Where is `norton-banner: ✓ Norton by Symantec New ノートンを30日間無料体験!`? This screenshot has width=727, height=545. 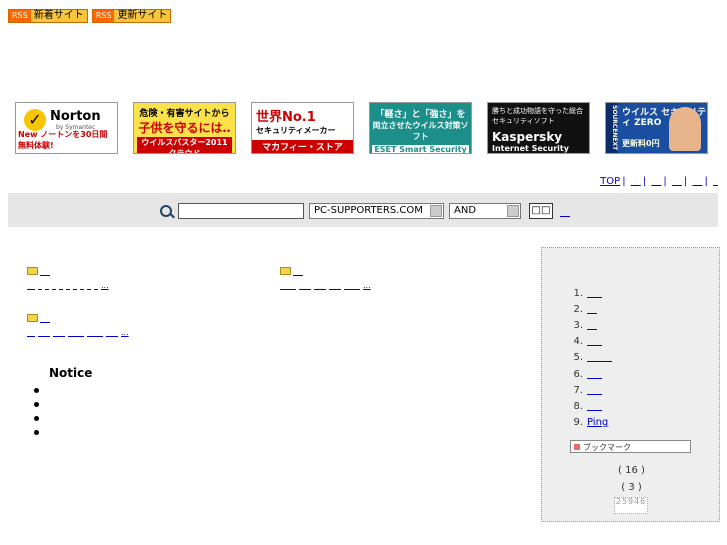 norton-banner: ✓ Norton by Symantec New ノートンを30日間無料体験! is located at coordinates (66, 128).